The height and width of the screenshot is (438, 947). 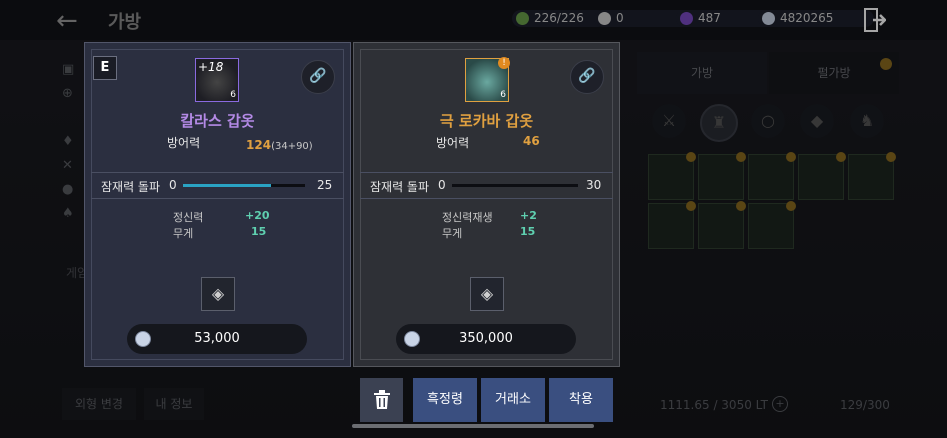 I want to click on delete-button, so click(x=381, y=400).